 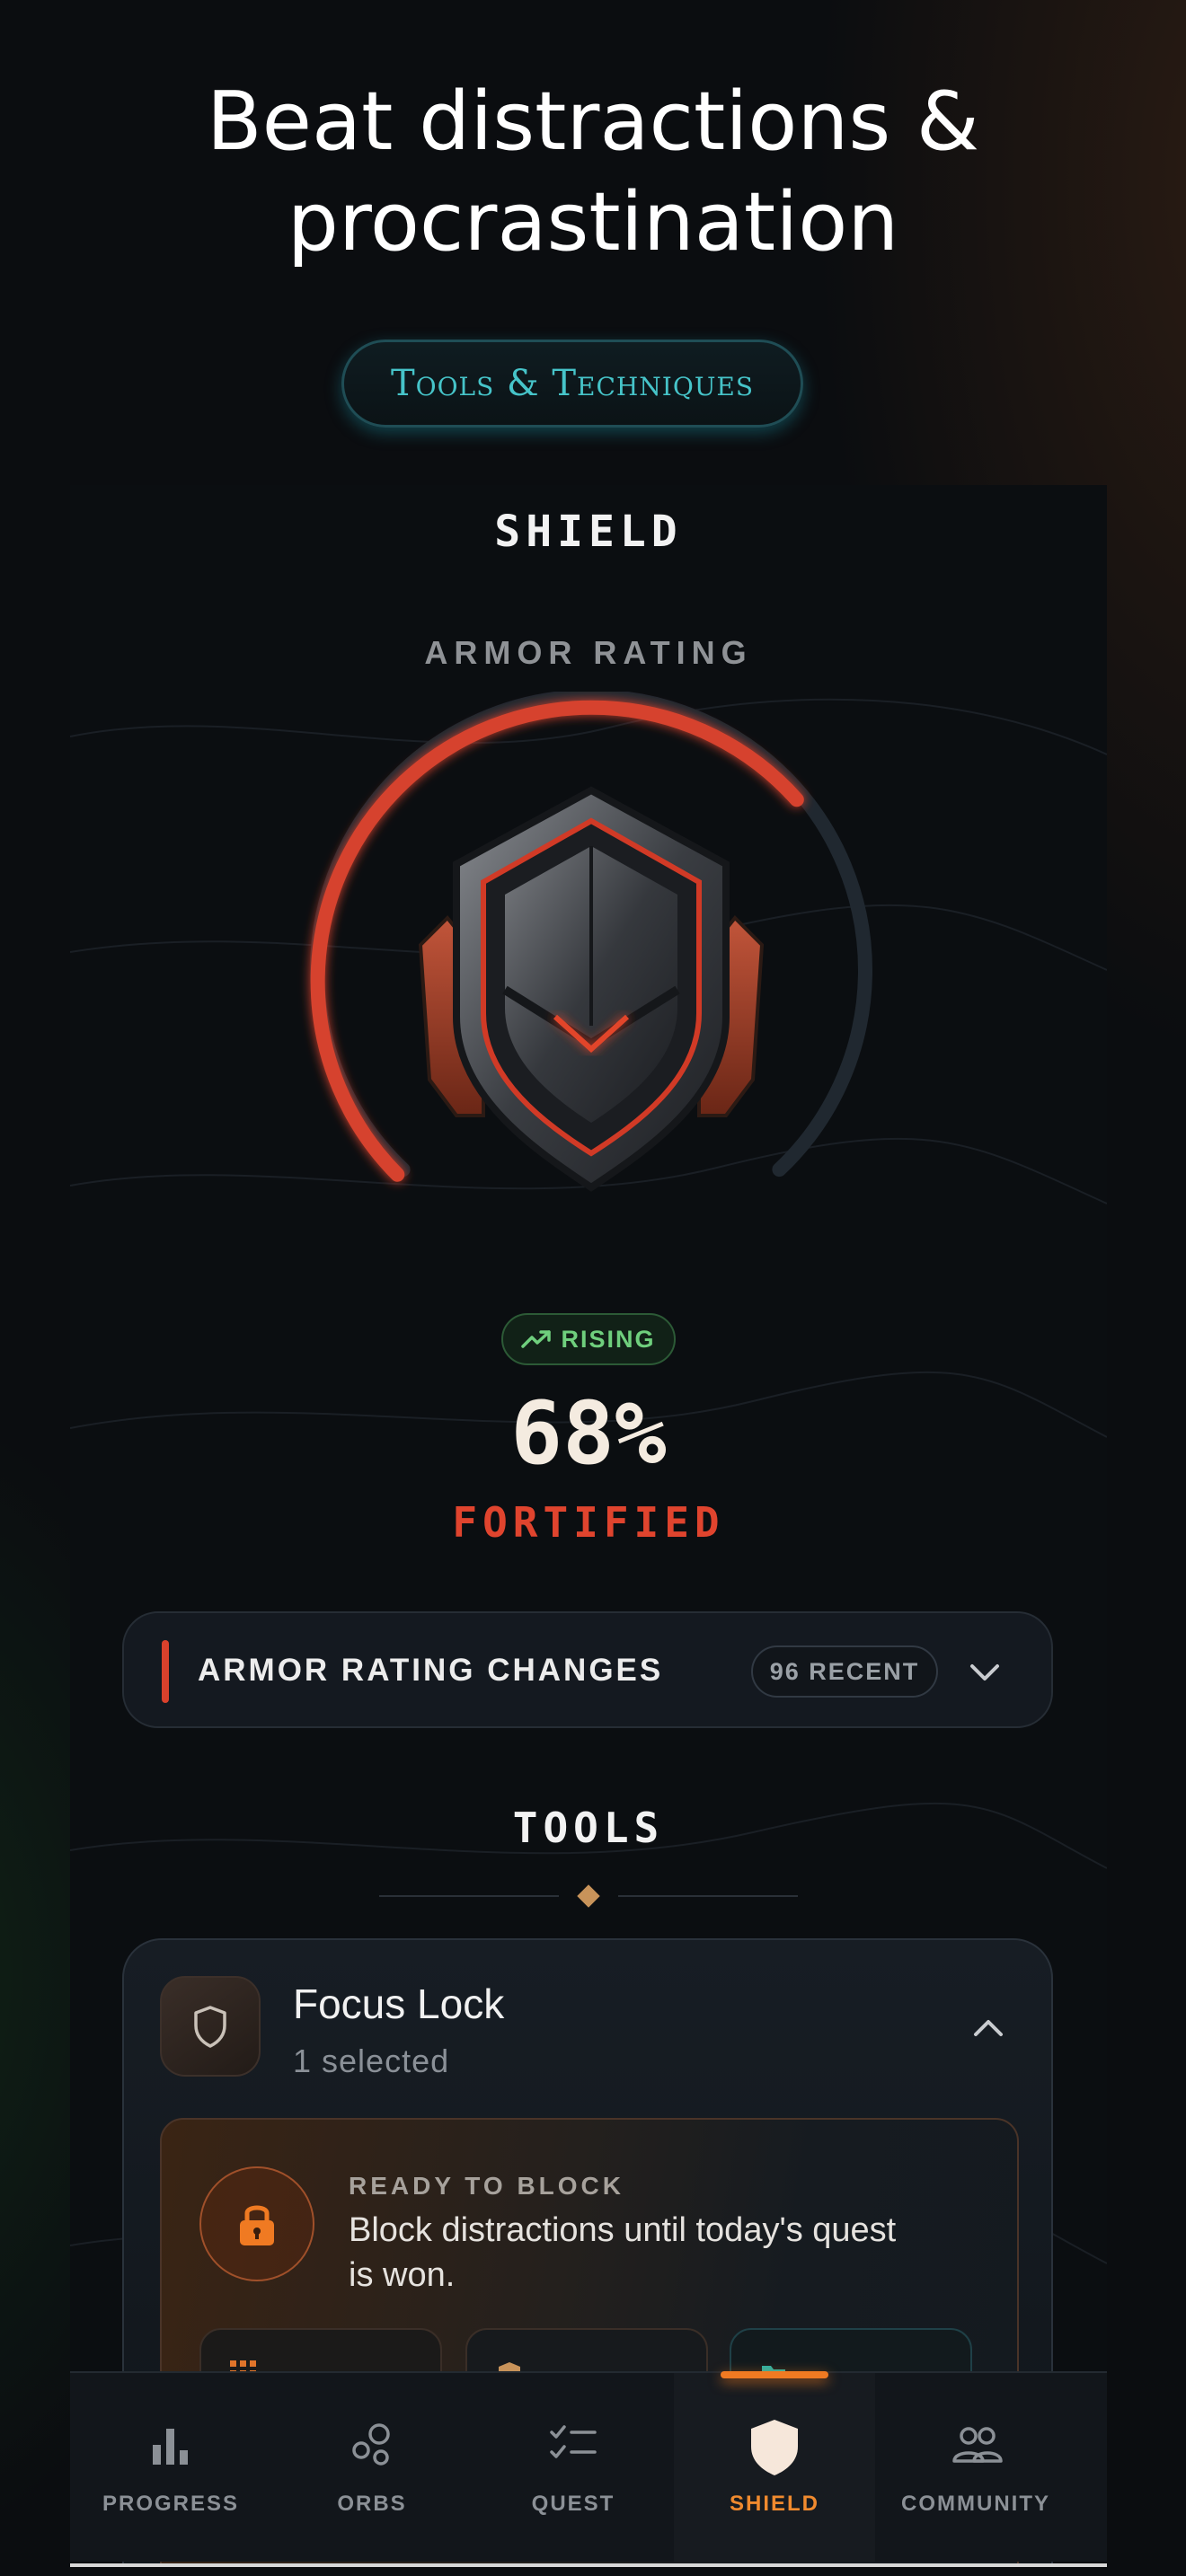 I want to click on bottom-tab-bar: PROGRESS ORBS QUEST SHIELD COMMUNITY, so click(x=588, y=2466).